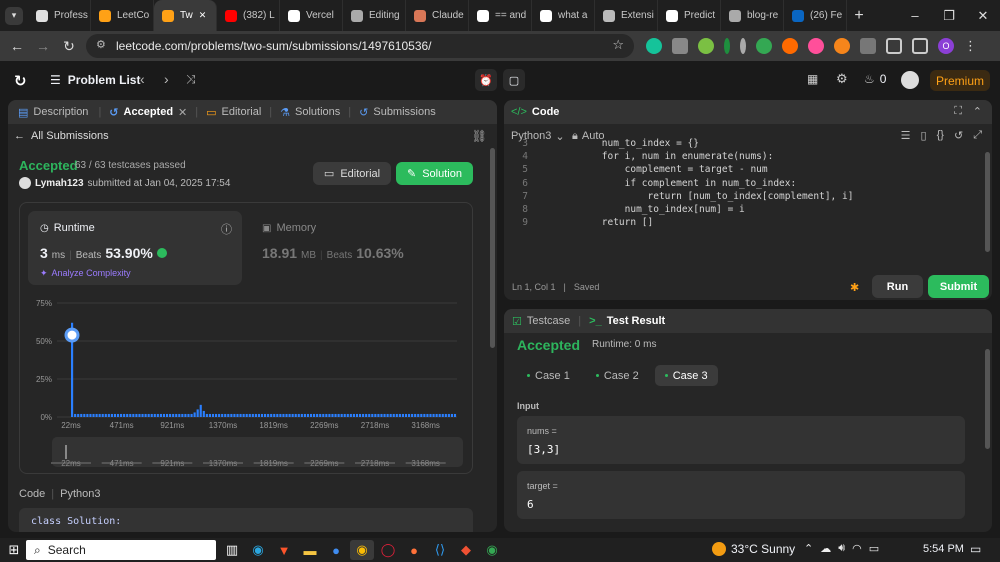 This screenshot has width=1000, height=562. Describe the element at coordinates (492, 248) in the screenshot. I see `left-scrollbar` at that location.